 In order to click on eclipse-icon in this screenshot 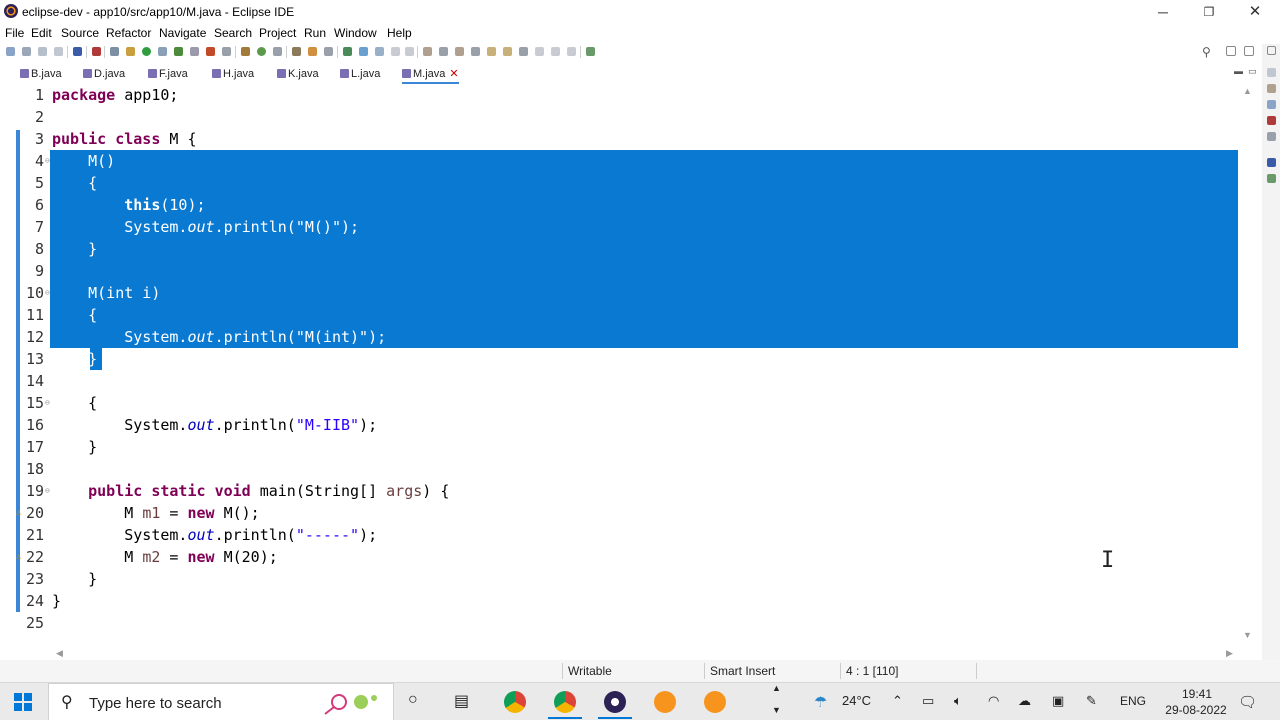, I will do `click(615, 705)`.